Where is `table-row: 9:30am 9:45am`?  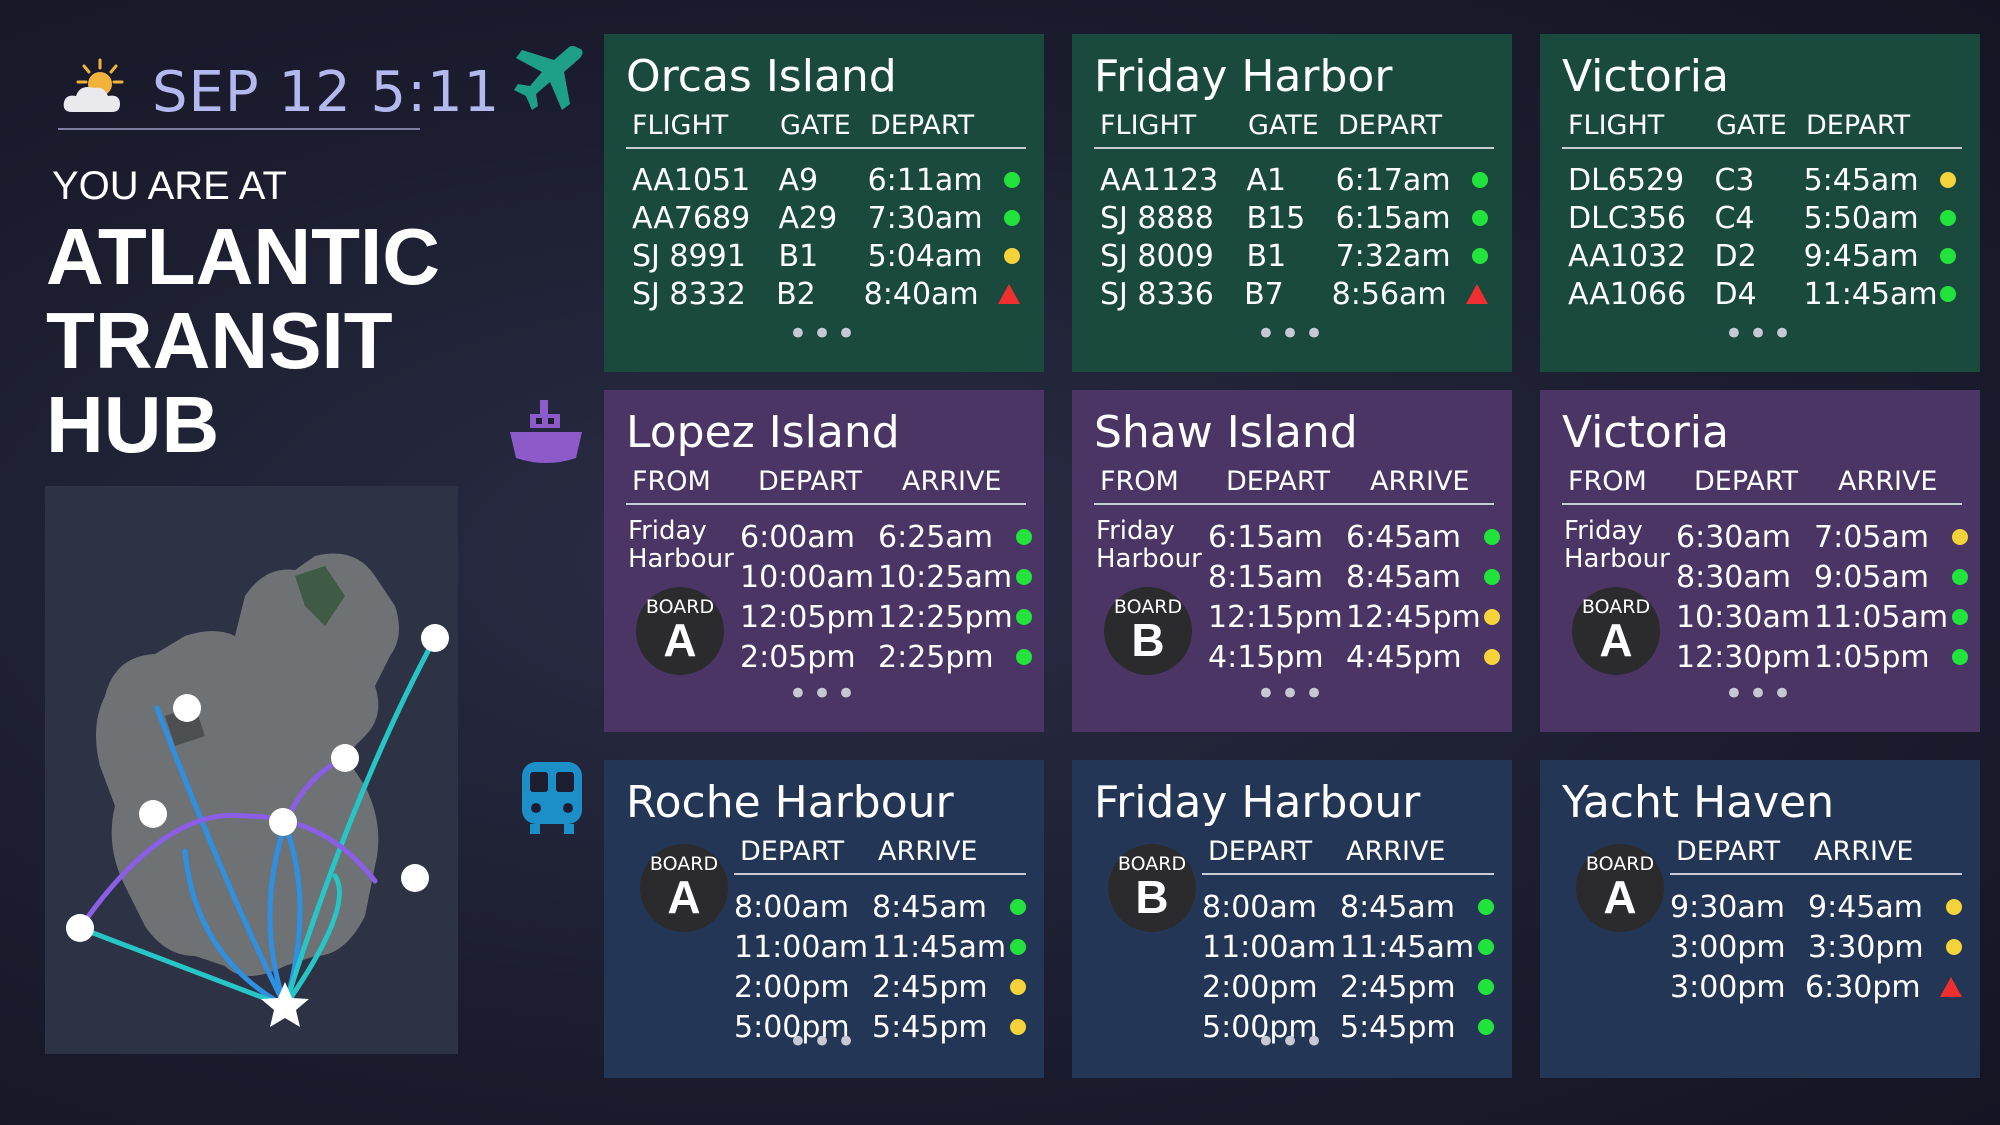
table-row: 9:30am 9:45am is located at coordinates (1816, 907).